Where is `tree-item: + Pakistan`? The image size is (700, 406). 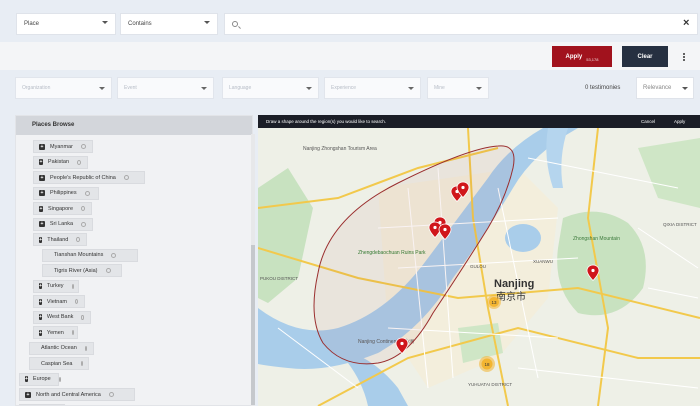 tree-item: + Pakistan is located at coordinates (60, 162).